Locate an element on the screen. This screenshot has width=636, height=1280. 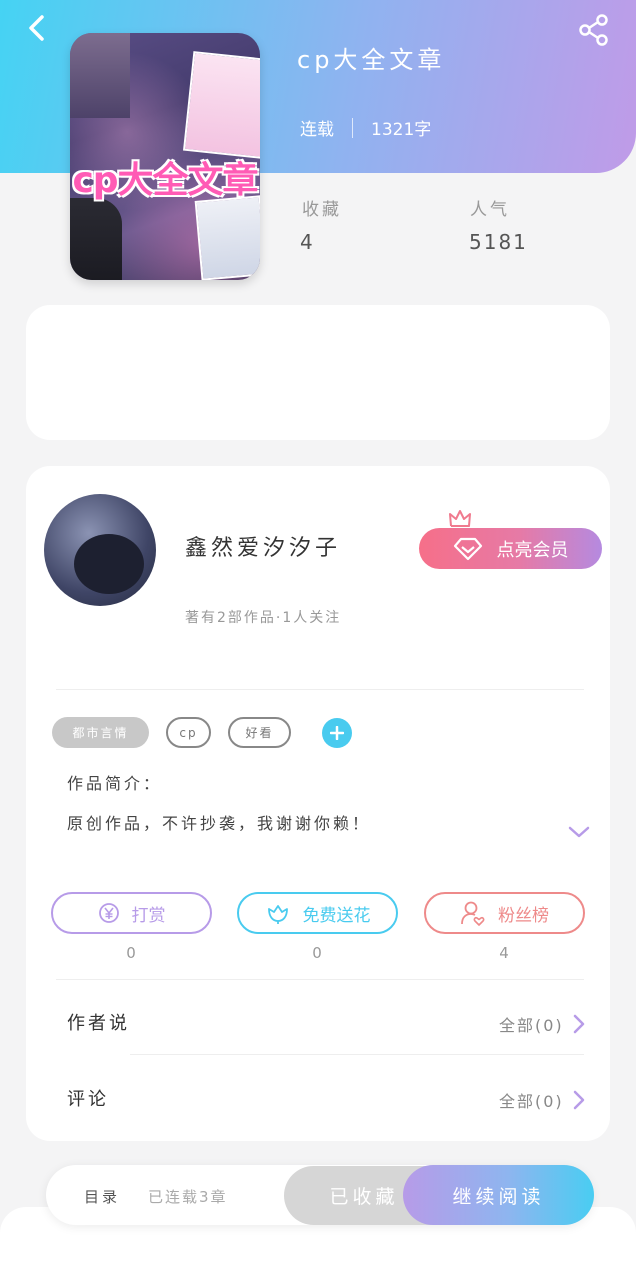
tag-chip: cp is located at coordinates (188, 732).